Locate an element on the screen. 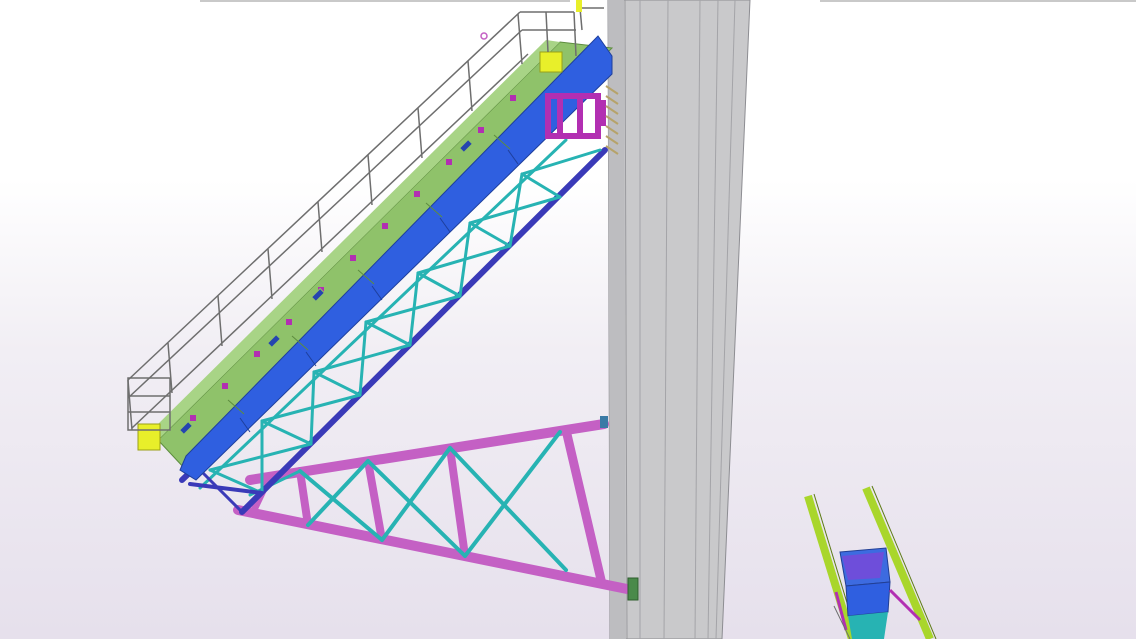  support-bracket-truss is located at coordinates (436, 508).